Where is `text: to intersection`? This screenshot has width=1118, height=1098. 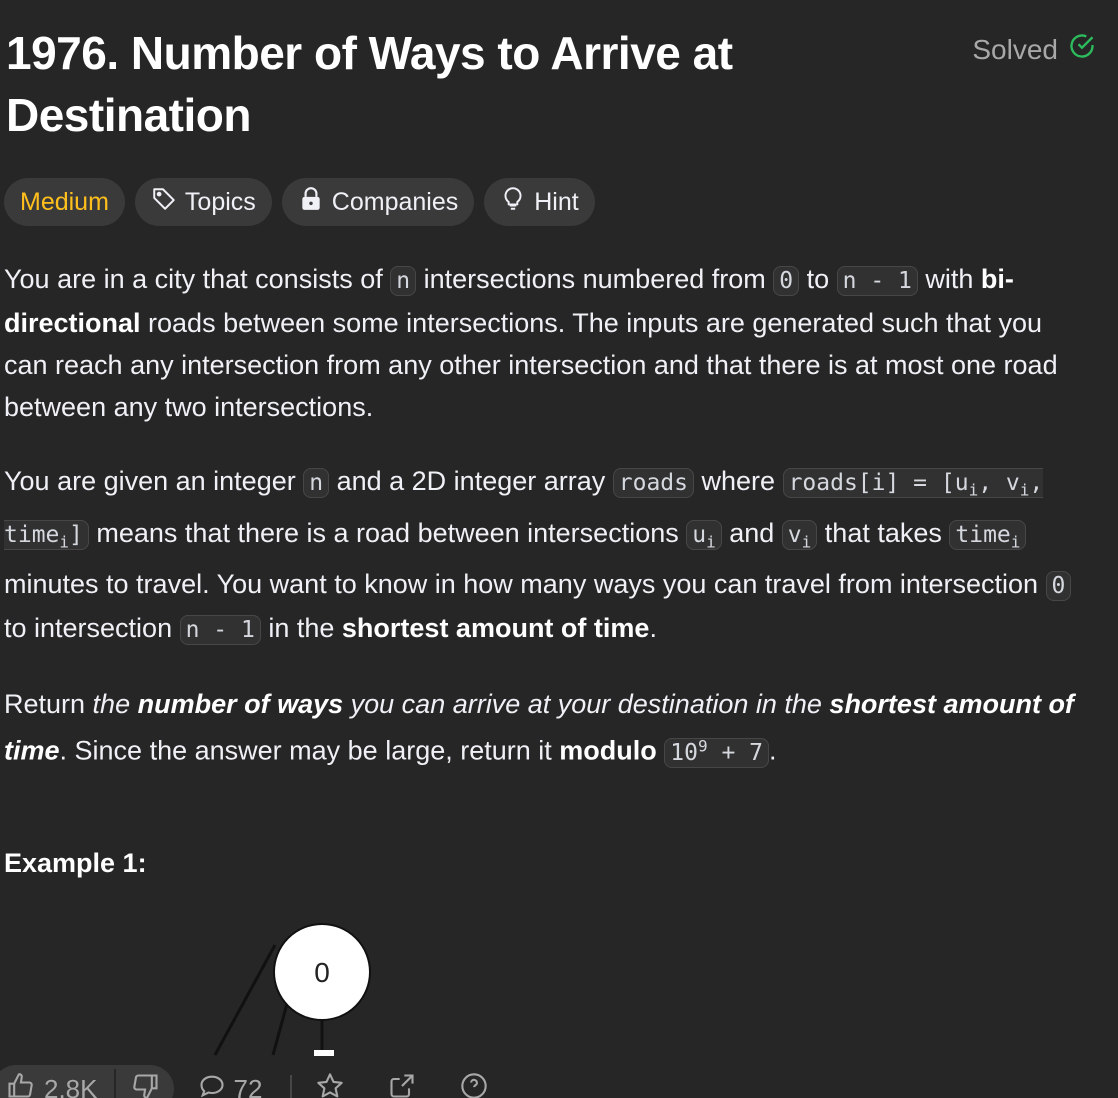
text: to intersection is located at coordinates (92, 628).